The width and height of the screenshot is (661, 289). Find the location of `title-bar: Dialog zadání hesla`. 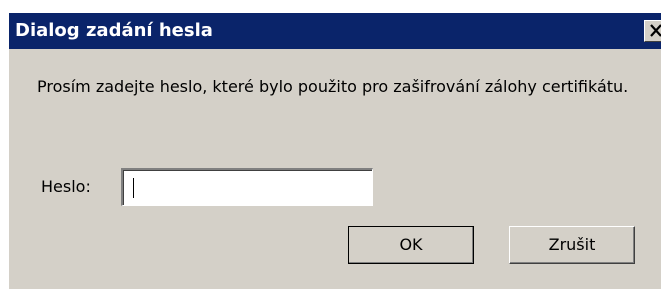

title-bar: Dialog zadání hesla is located at coordinates (335, 31).